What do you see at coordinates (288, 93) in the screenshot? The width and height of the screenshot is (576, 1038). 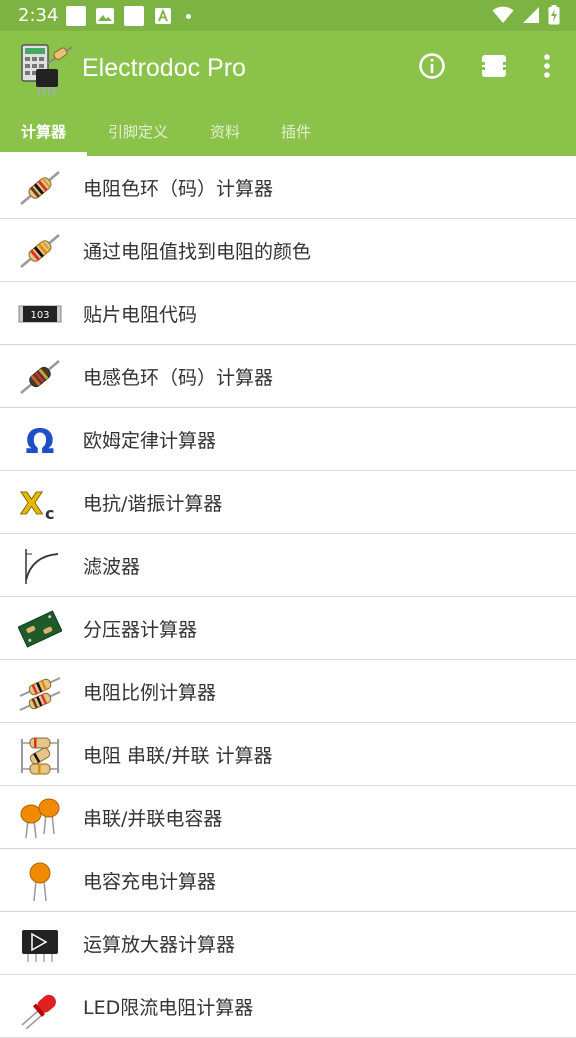 I see `app-bar: Electrodoc Pro 计算器 引脚定义 资料 插件` at bounding box center [288, 93].